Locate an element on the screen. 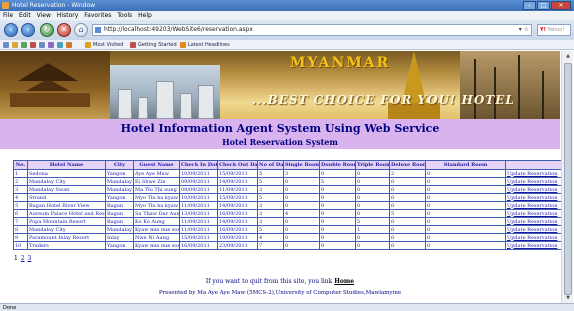 Image resolution: width=574 pixels, height=311 pixels. search-input: Y! Yahoo! is located at coordinates (554, 30).